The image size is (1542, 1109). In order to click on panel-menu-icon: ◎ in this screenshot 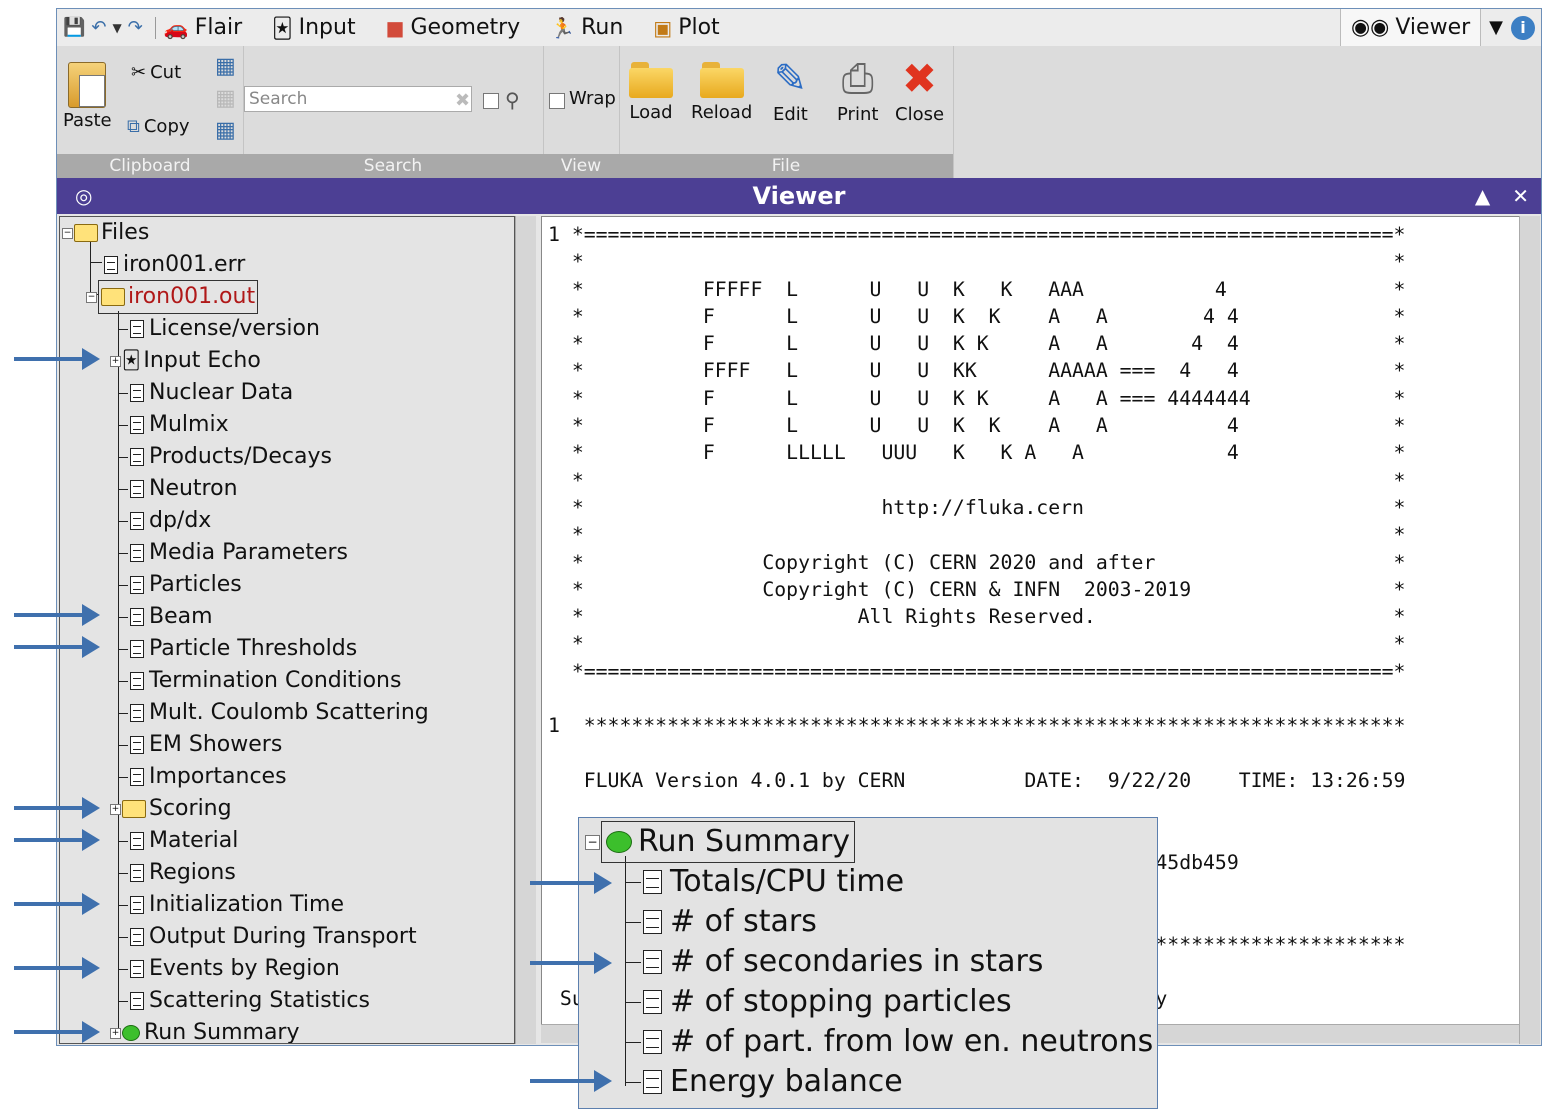, I will do `click(83, 196)`.